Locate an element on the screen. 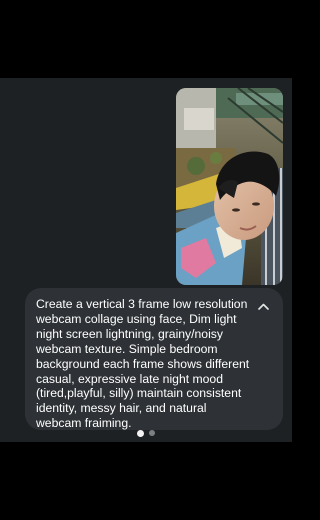 This screenshot has height=520, width=320. page-dot-active is located at coordinates (140, 433).